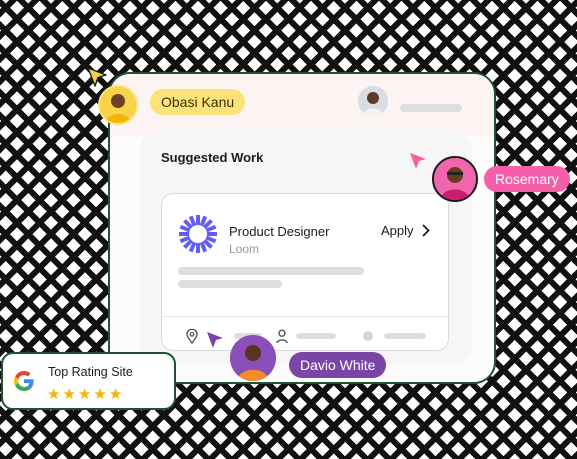 Image resolution: width=577 pixels, height=459 pixels. What do you see at coordinates (279, 231) in the screenshot?
I see `job-title: Product Designer` at bounding box center [279, 231].